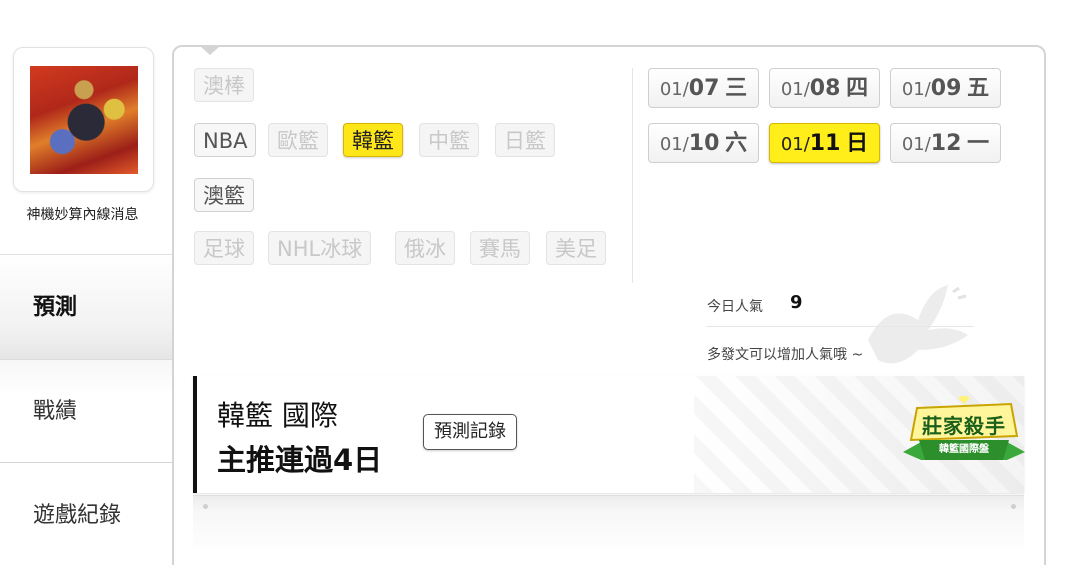 The width and height of the screenshot is (1079, 568). I want to click on profile-name: 神機妙算內線消息, so click(82, 214).